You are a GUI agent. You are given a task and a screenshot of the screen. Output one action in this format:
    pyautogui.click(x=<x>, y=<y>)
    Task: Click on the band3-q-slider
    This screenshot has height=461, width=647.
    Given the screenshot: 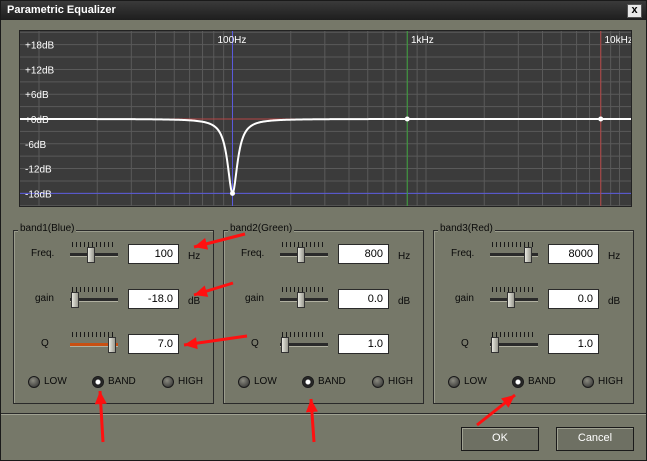 What is the action you would take?
    pyautogui.click(x=515, y=343)
    